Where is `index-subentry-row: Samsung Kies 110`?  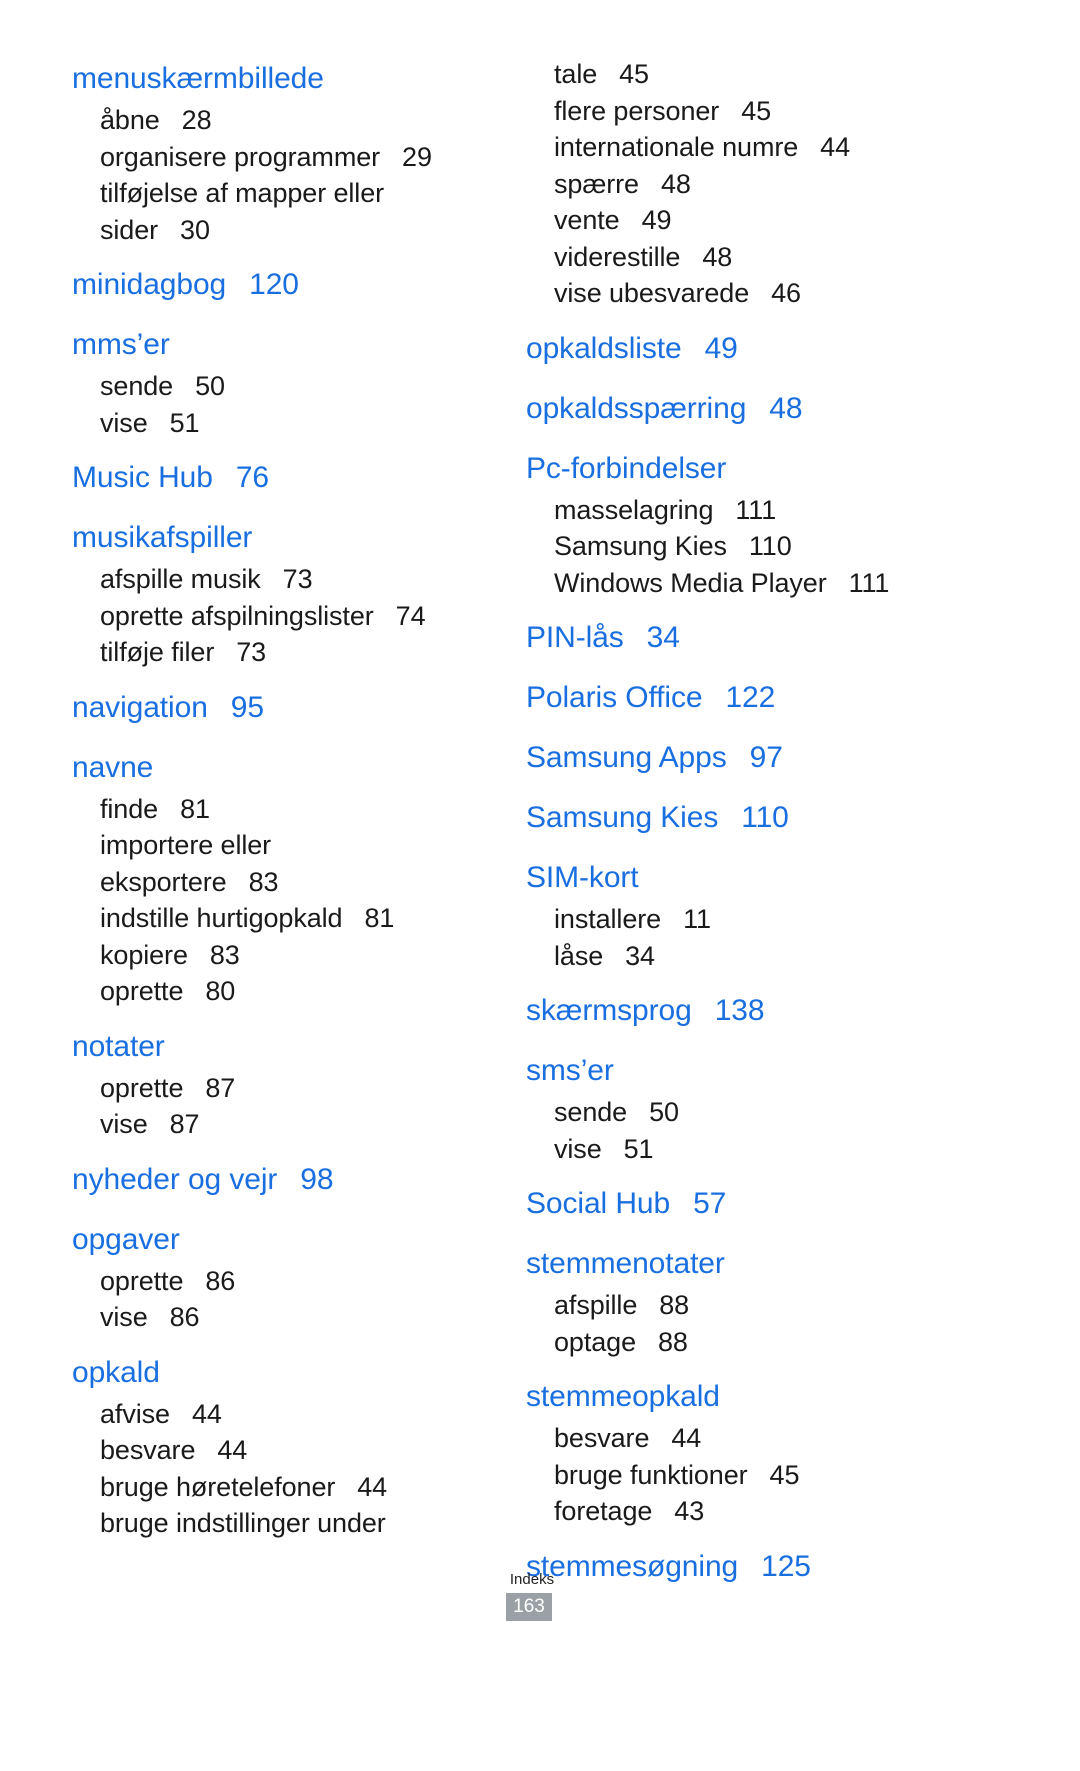 index-subentry-row: Samsung Kies 110 is located at coordinates (741, 546).